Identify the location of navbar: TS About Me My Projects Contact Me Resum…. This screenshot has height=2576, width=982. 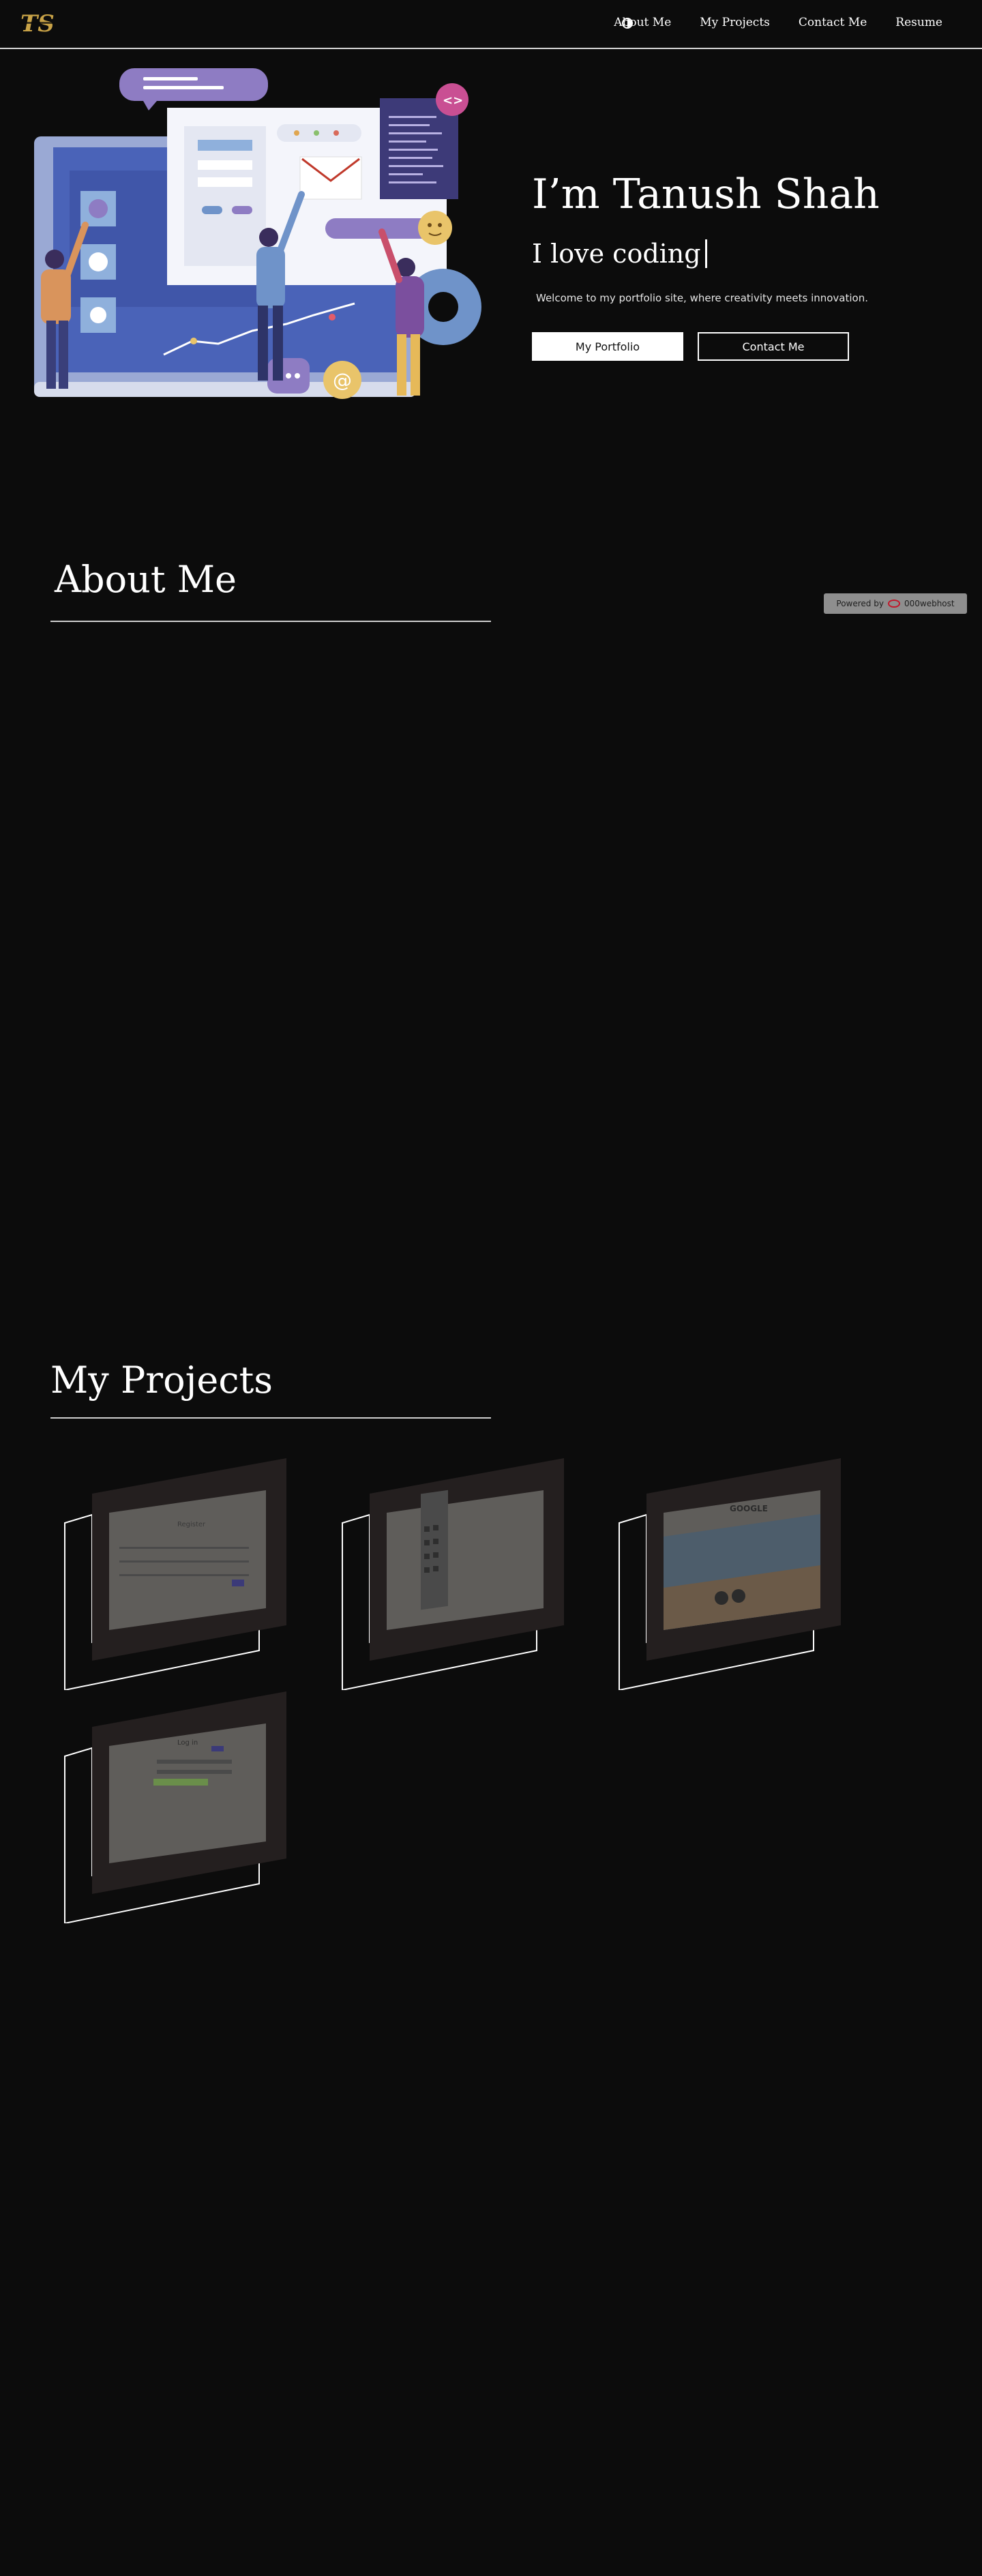
(491, 24).